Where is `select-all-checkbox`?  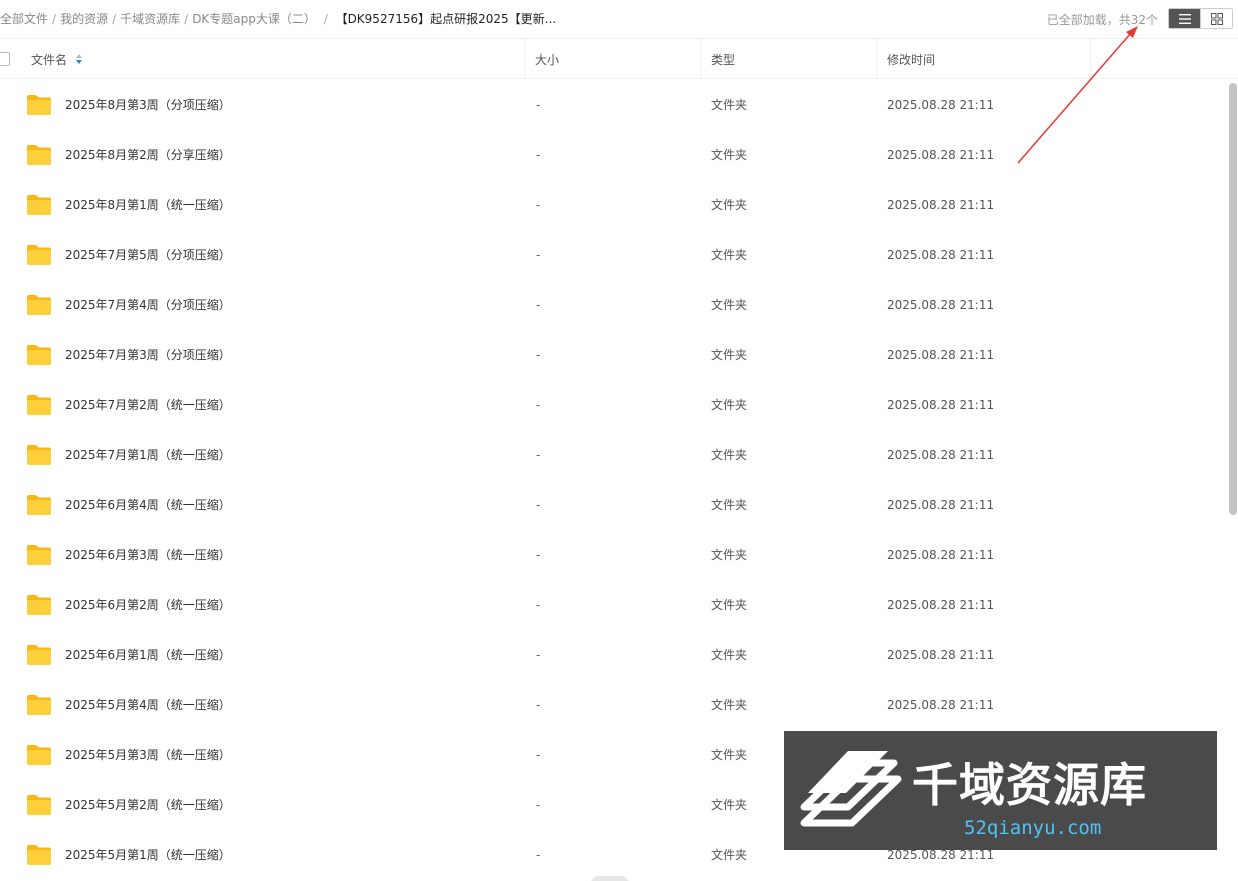
select-all-checkbox is located at coordinates (5, 59).